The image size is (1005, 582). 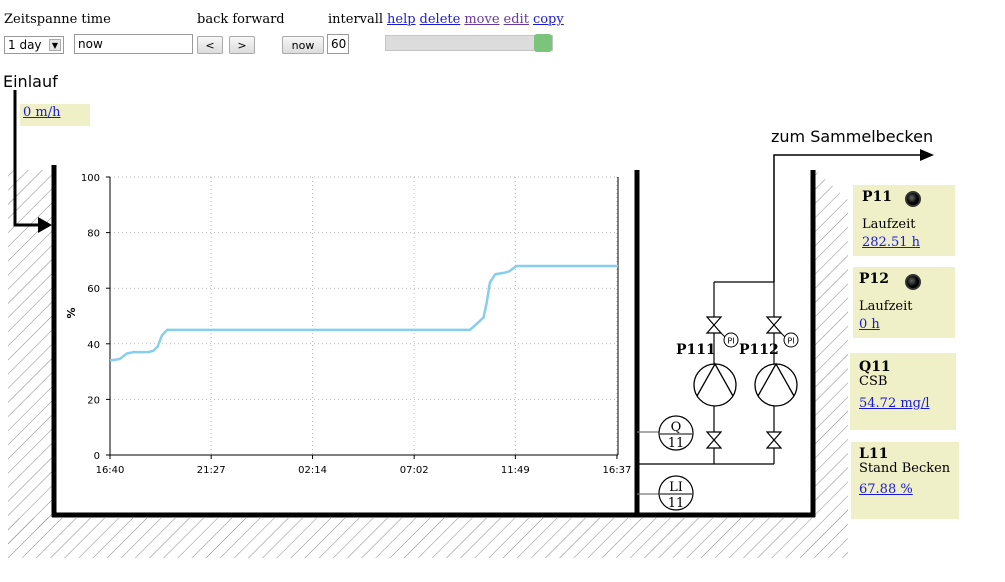 What do you see at coordinates (211, 470) in the screenshot?
I see `x-tick-label: 21:27` at bounding box center [211, 470].